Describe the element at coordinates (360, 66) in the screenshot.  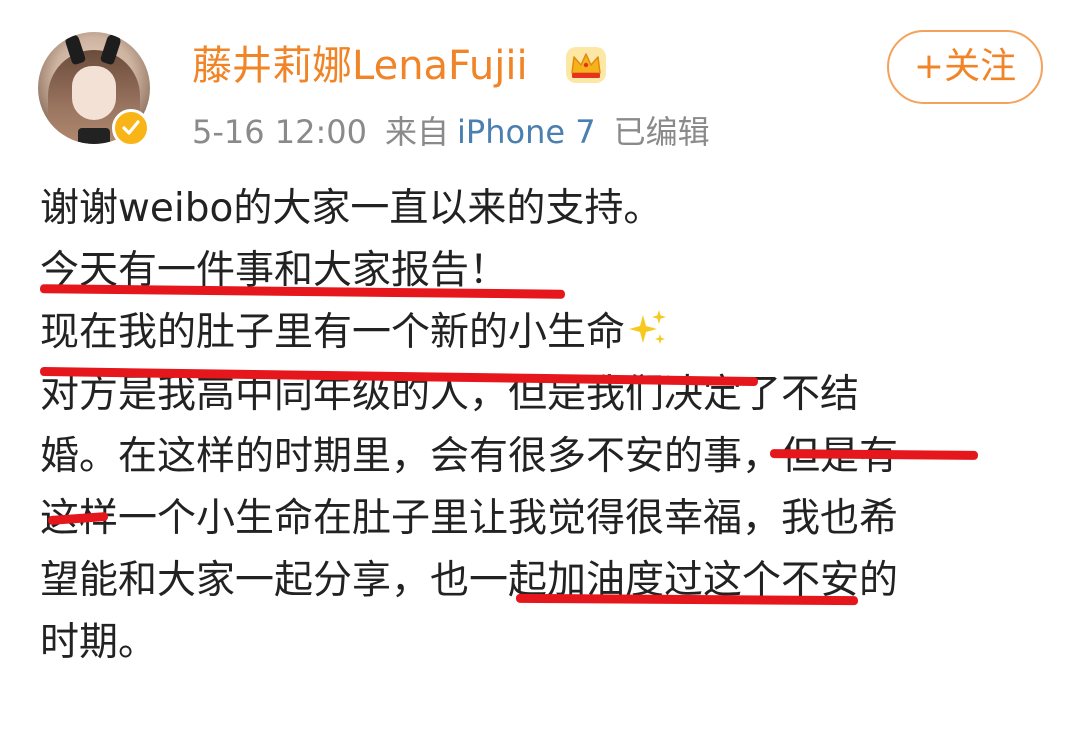
I see `username: 藤井莉娜LenaFujii` at that location.